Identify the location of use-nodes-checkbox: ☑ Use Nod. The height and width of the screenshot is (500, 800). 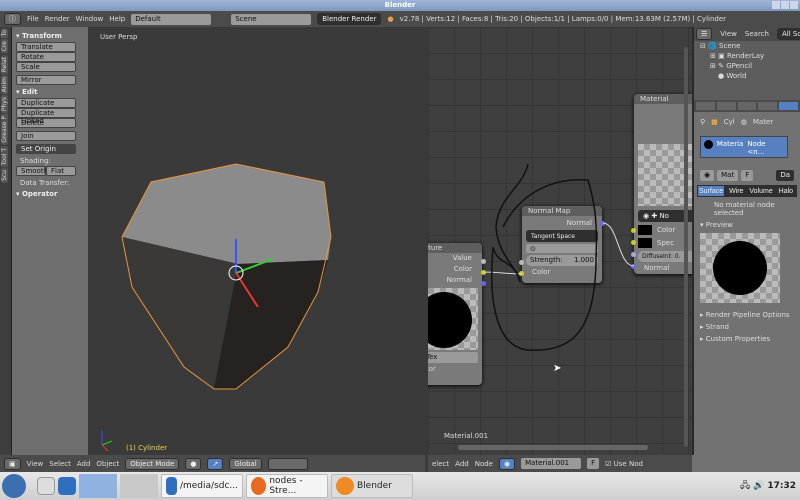
(624, 464).